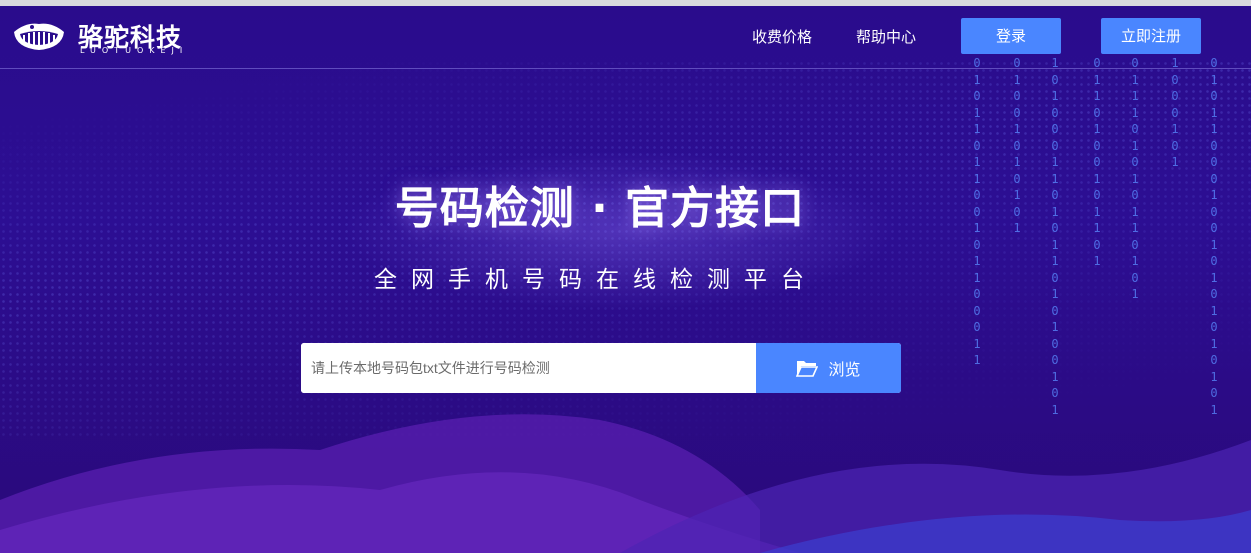 The height and width of the screenshot is (553, 1251). What do you see at coordinates (1151, 36) in the screenshot?
I see `register-button: 立即注册` at bounding box center [1151, 36].